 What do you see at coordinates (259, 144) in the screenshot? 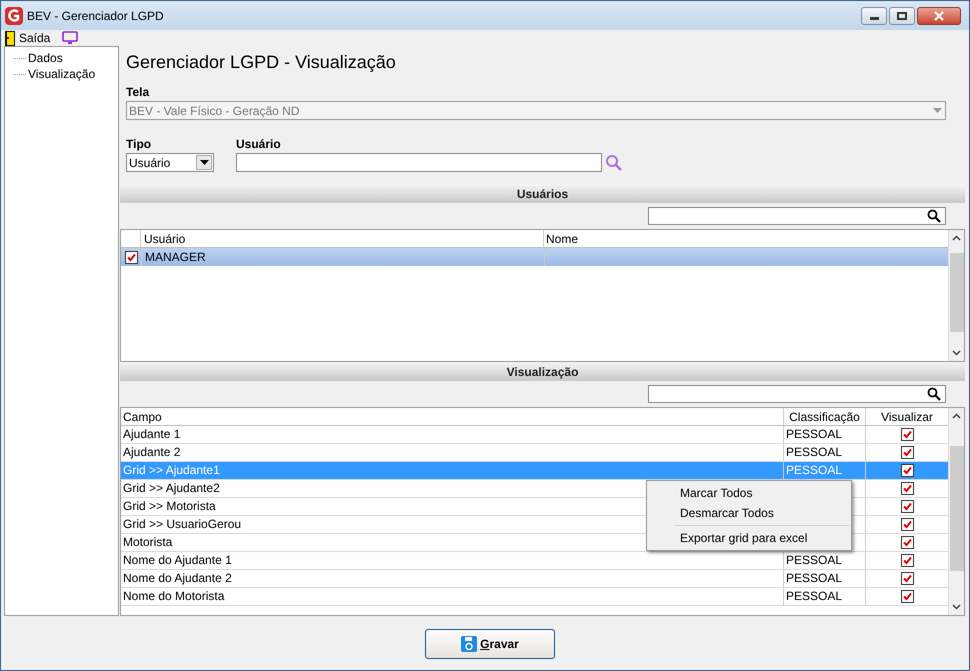
I see `field-label: Usuário` at bounding box center [259, 144].